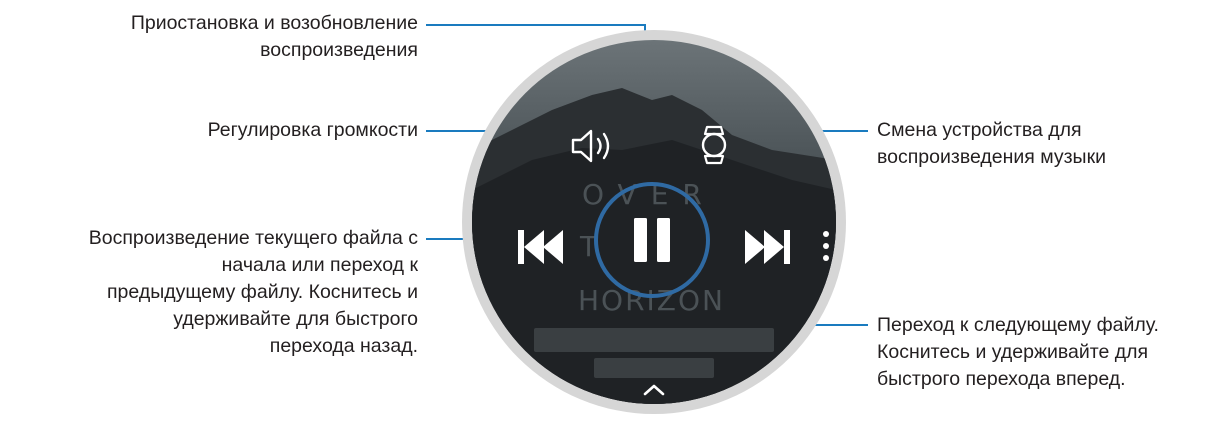 This screenshot has height=425, width=1224. I want to click on pause-icon, so click(652, 240).